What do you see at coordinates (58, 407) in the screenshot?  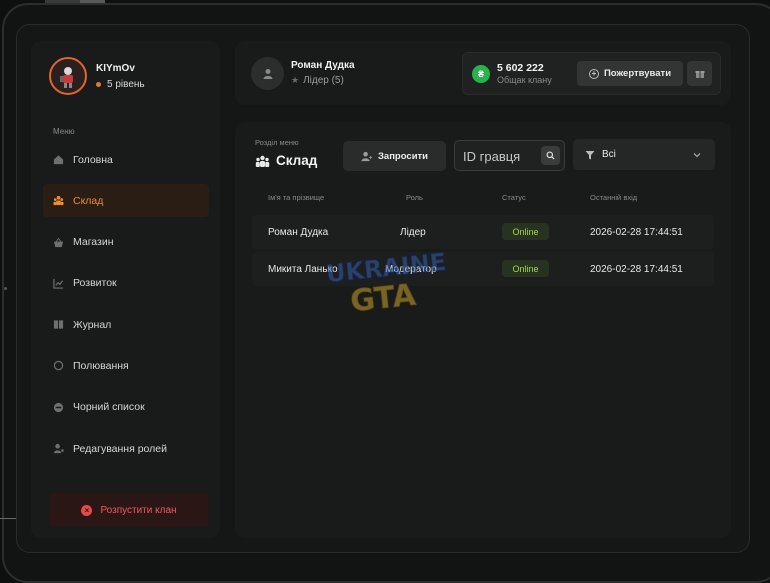 I see `block-icon` at bounding box center [58, 407].